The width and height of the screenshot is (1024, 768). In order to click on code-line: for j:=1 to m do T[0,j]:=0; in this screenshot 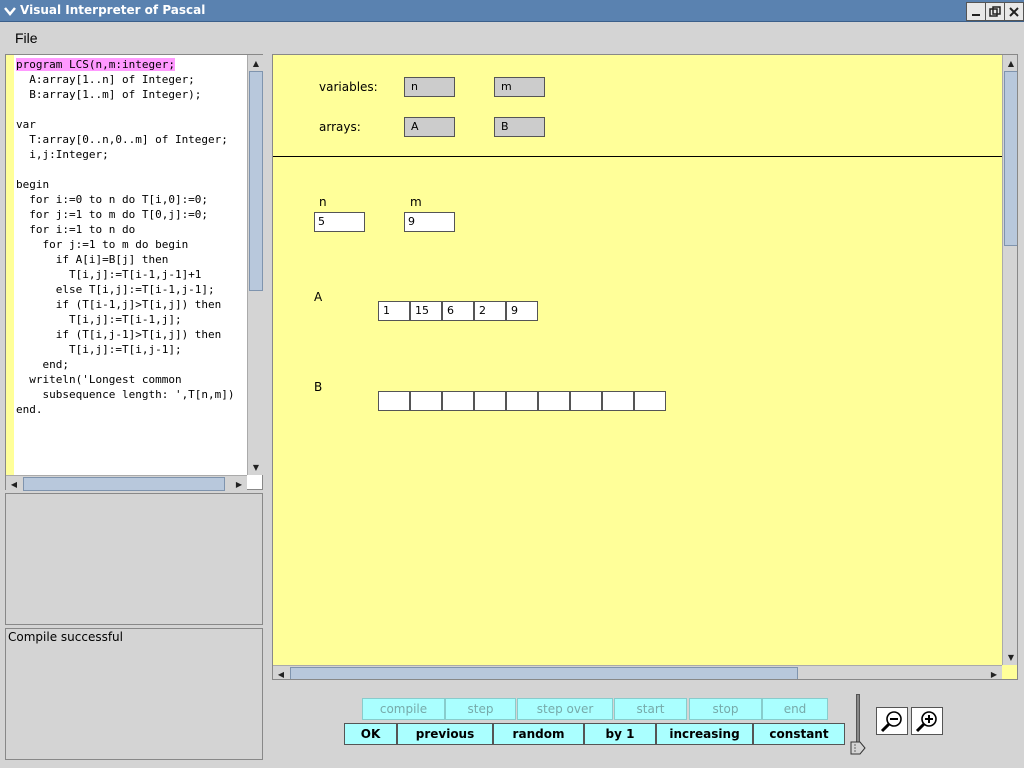, I will do `click(125, 214)`.